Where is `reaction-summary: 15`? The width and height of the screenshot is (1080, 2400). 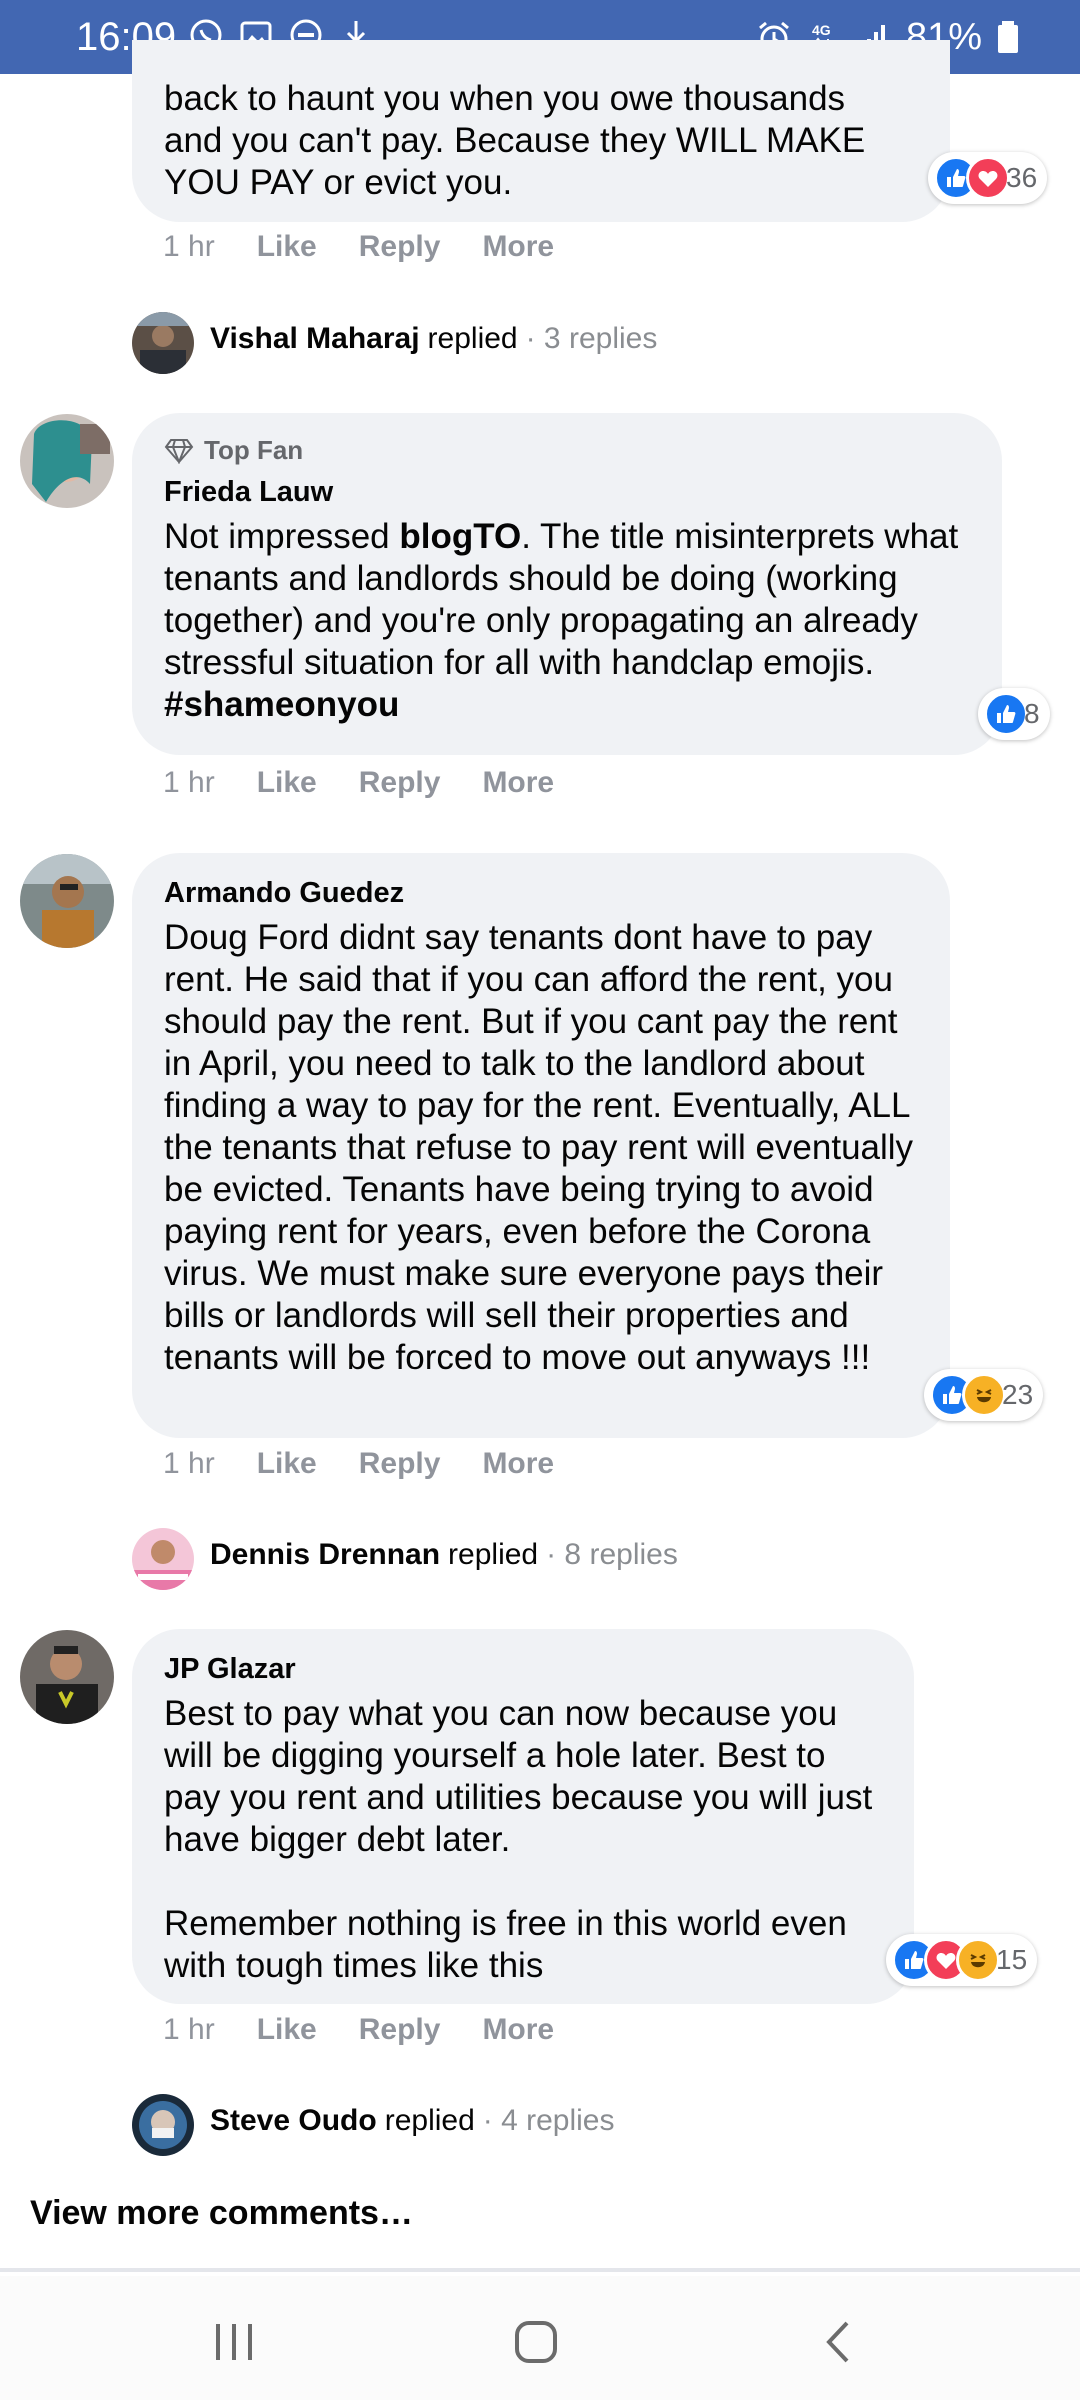 reaction-summary: 15 is located at coordinates (962, 1960).